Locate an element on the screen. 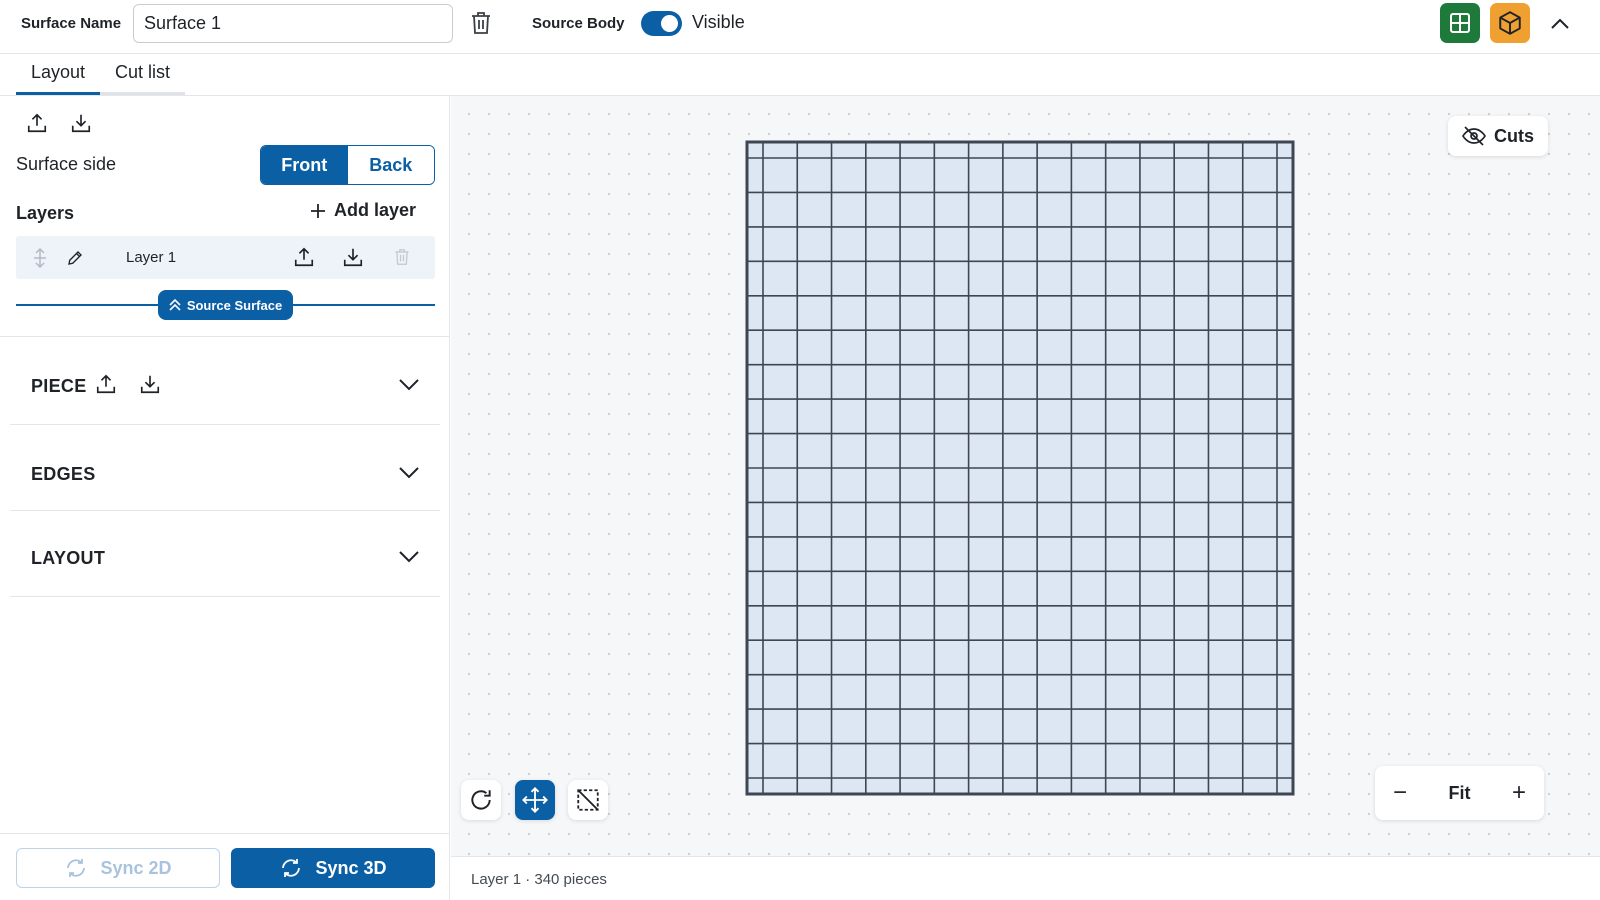 The image size is (1600, 900). section-piece: PIECE is located at coordinates (225, 386).